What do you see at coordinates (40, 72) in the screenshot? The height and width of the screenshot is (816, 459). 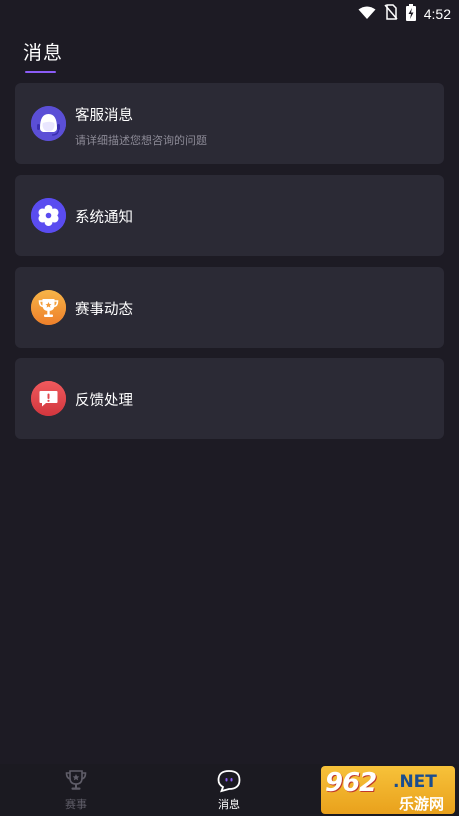 I see `title-underline` at bounding box center [40, 72].